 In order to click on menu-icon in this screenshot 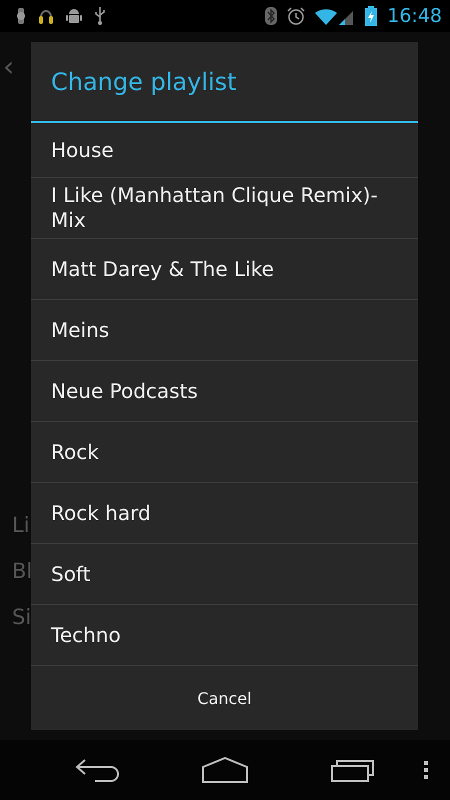, I will do `click(426, 770)`.